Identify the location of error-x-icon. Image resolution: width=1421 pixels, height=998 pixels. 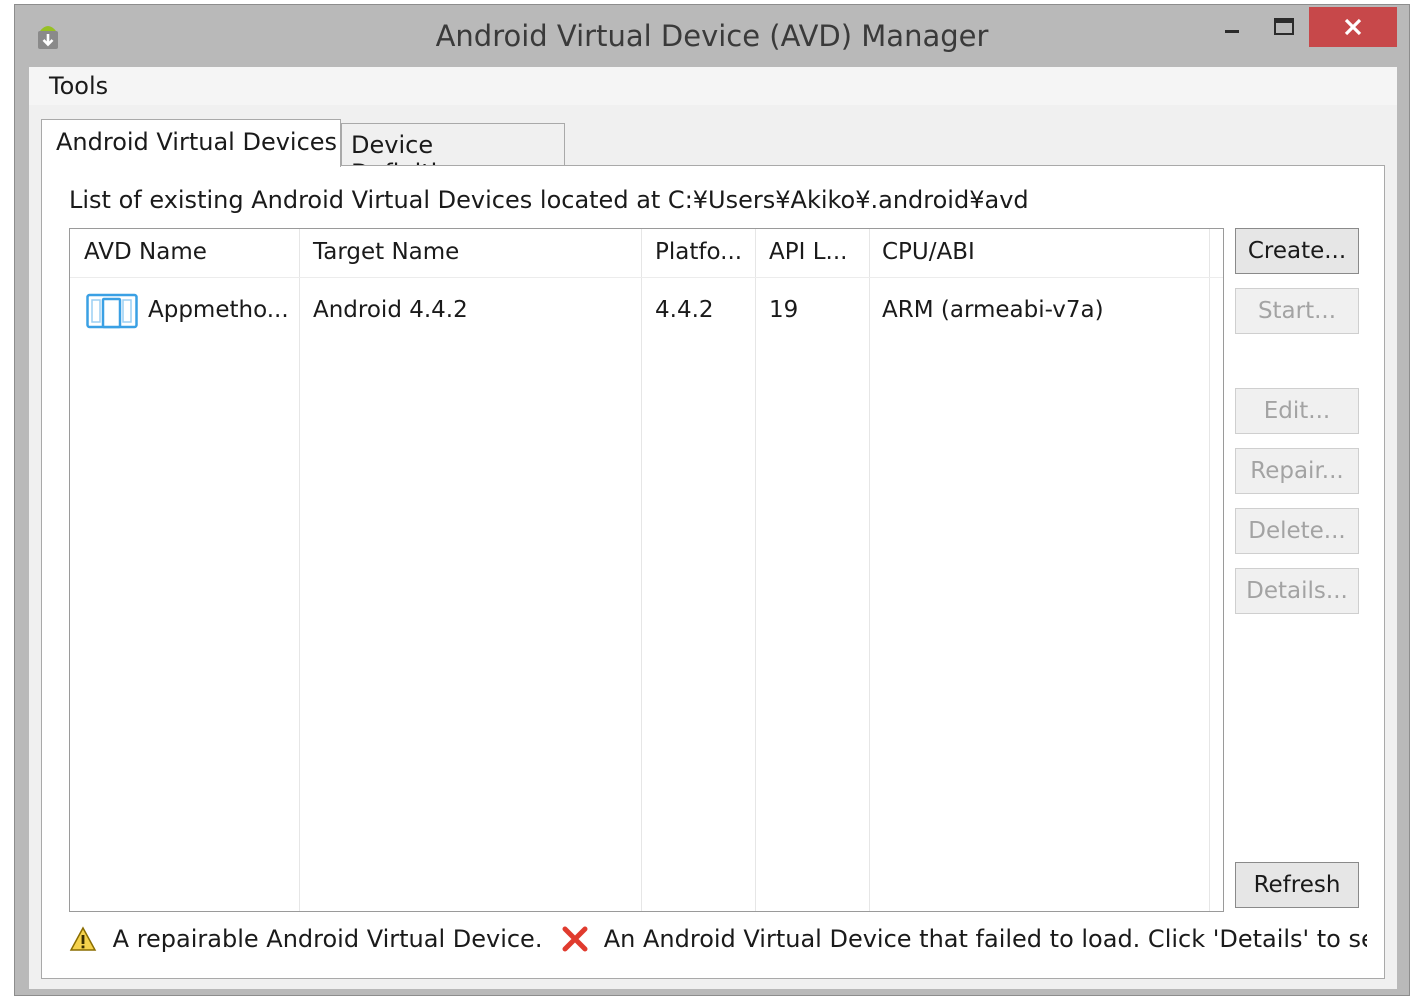
(575, 939).